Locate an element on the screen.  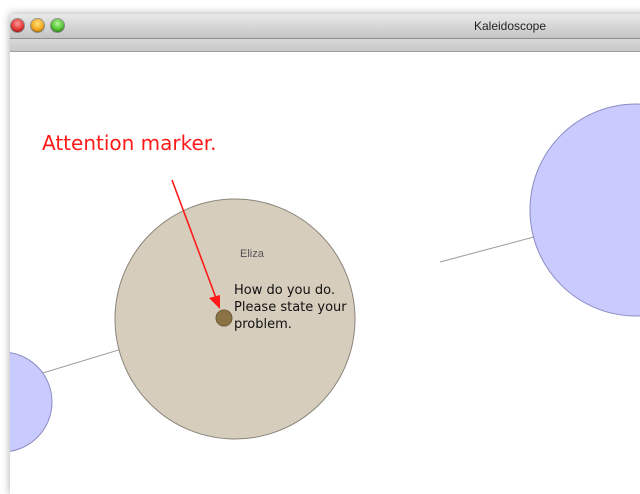
participant-circle-right is located at coordinates (584, 210).